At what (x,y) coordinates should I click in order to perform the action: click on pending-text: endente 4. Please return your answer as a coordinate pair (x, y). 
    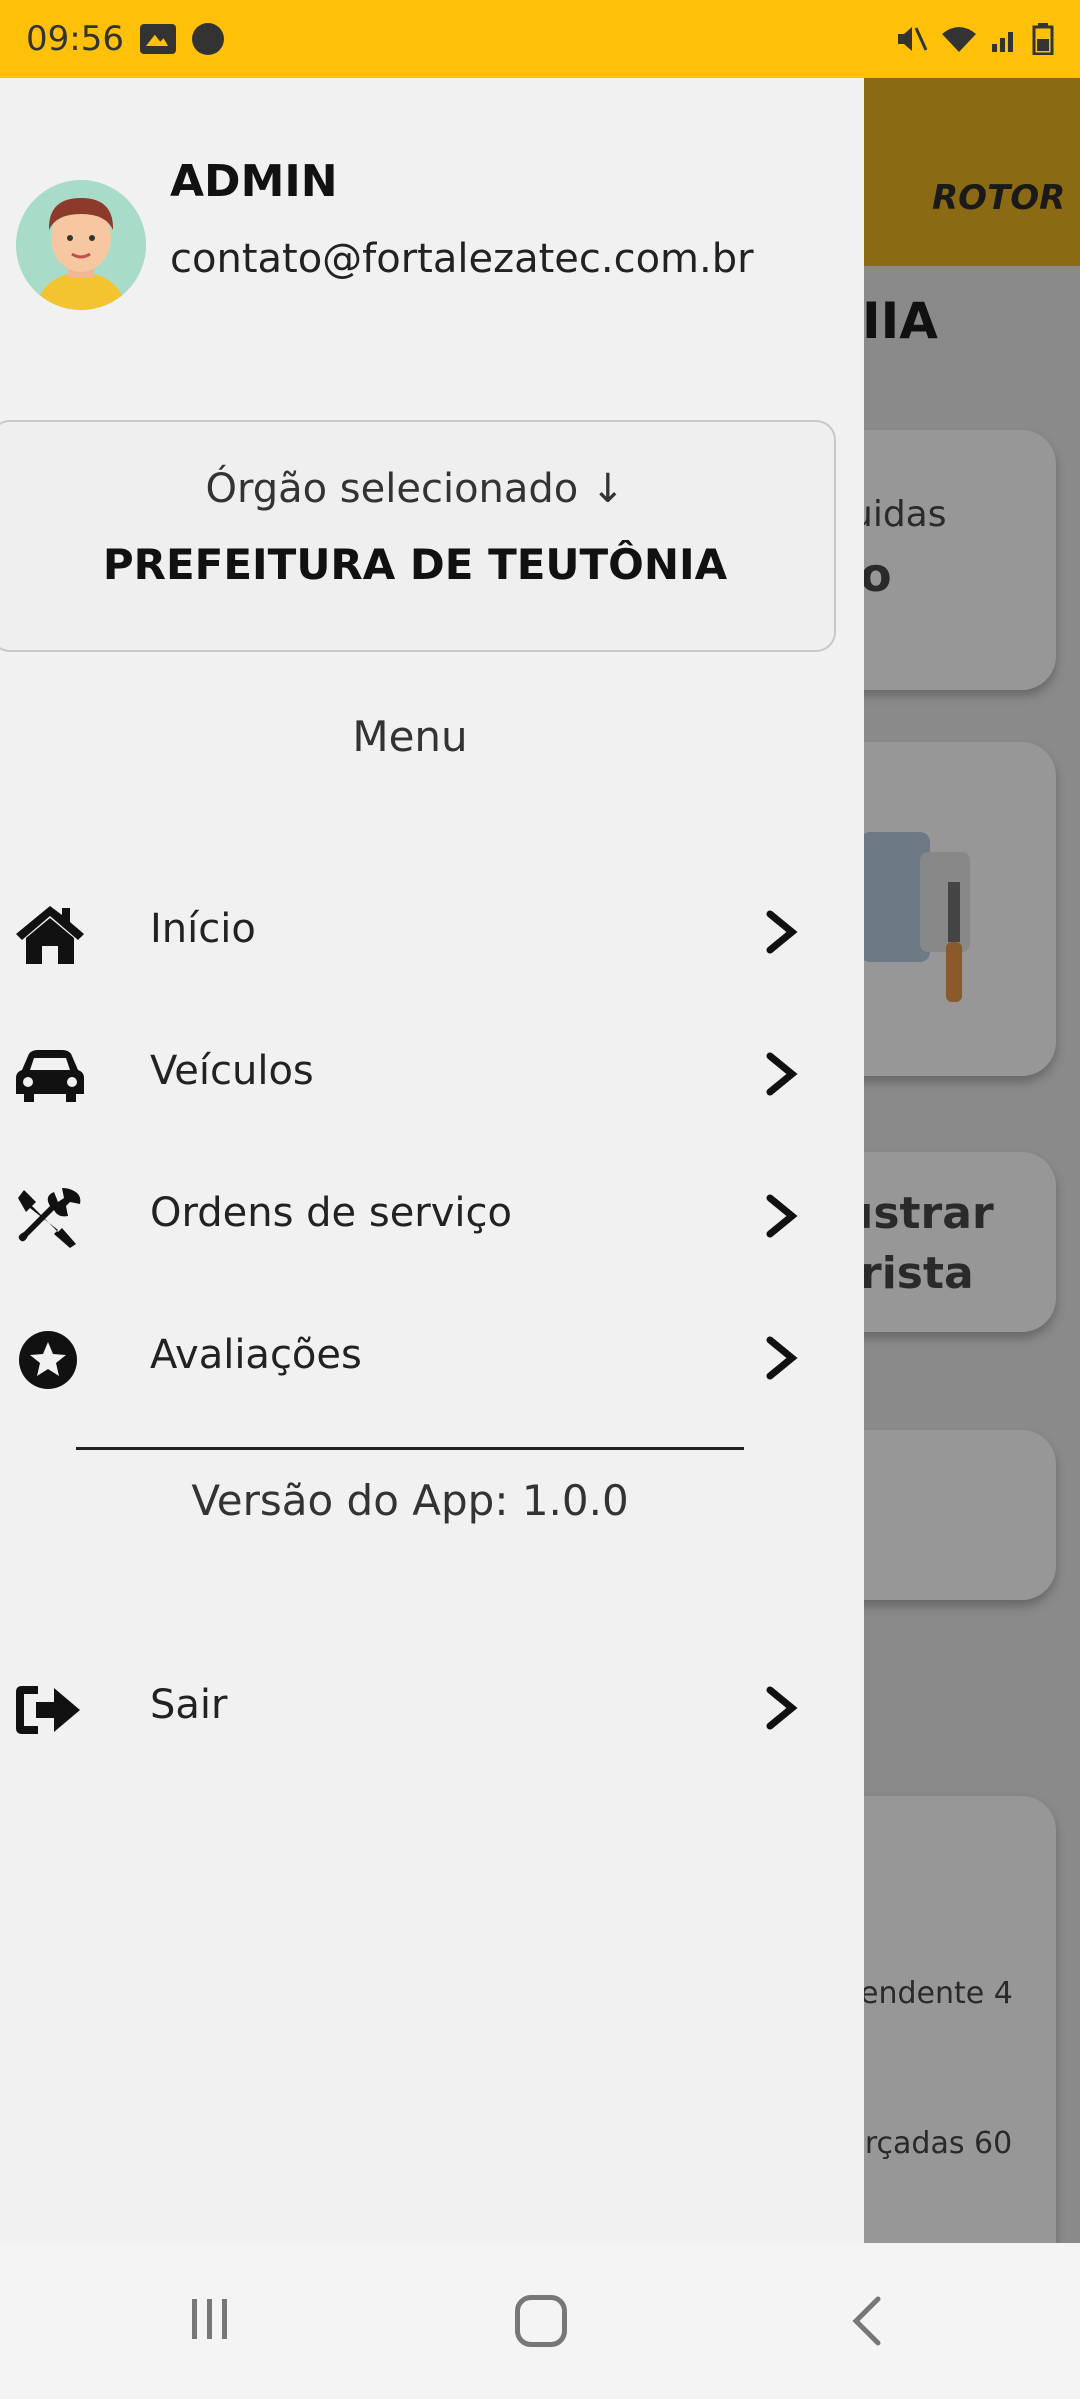
    Looking at the image, I should click on (936, 1993).